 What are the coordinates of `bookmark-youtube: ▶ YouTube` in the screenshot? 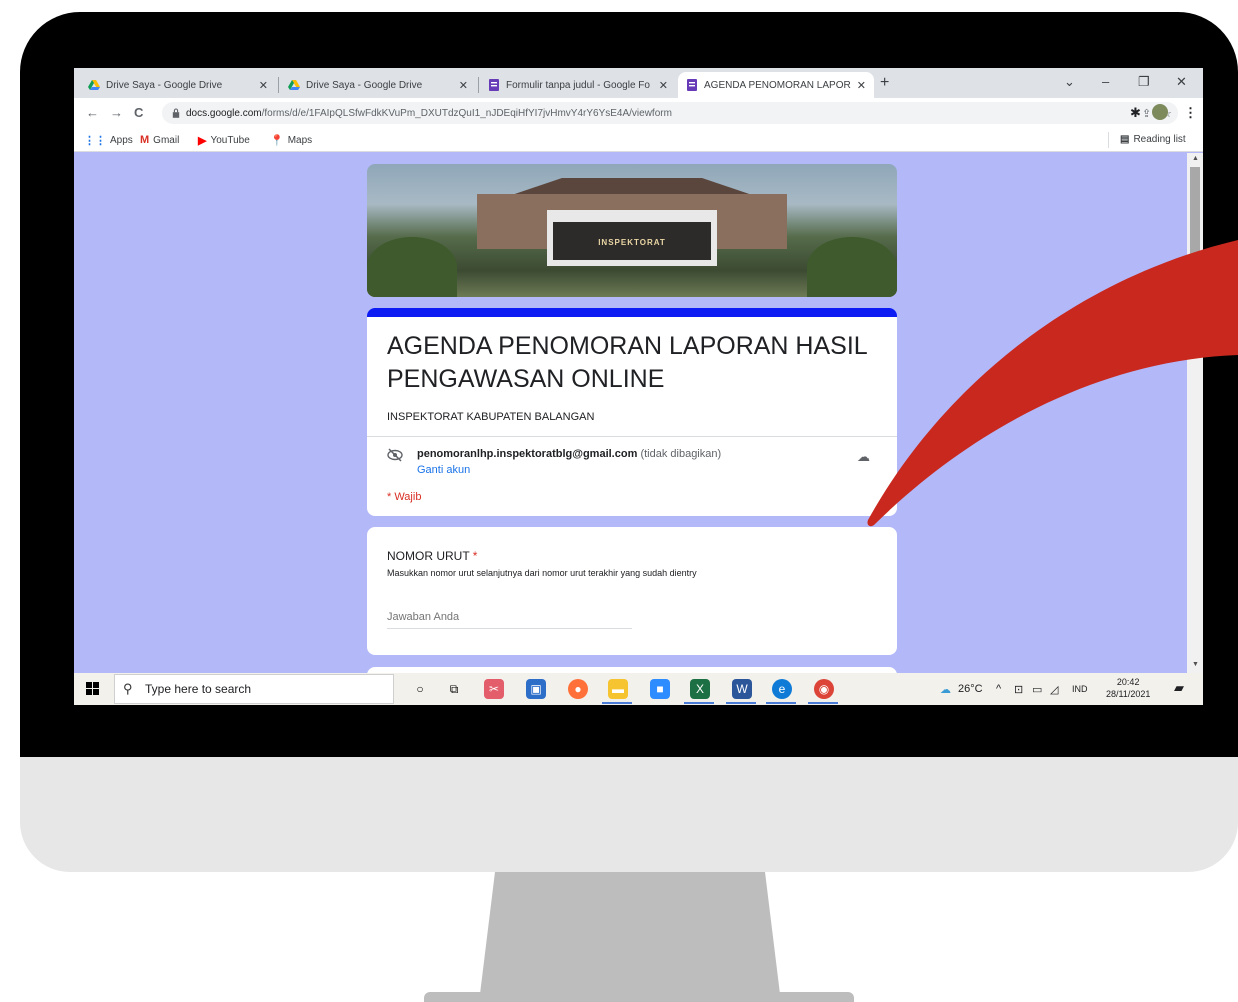 It's located at (224, 140).